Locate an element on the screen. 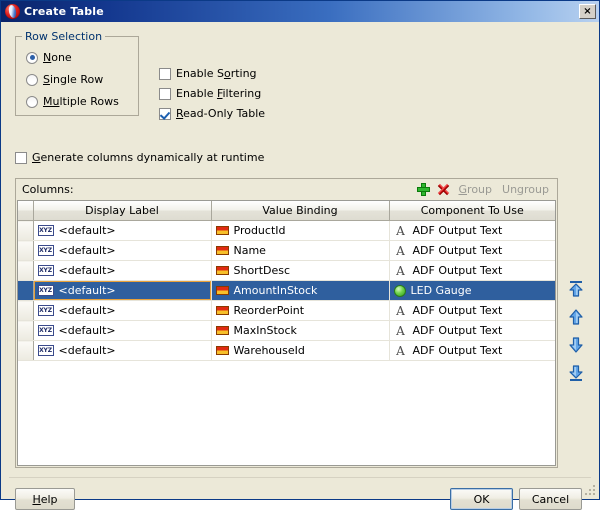 The height and width of the screenshot is (510, 600). arrow-down-icon is located at coordinates (576, 345).